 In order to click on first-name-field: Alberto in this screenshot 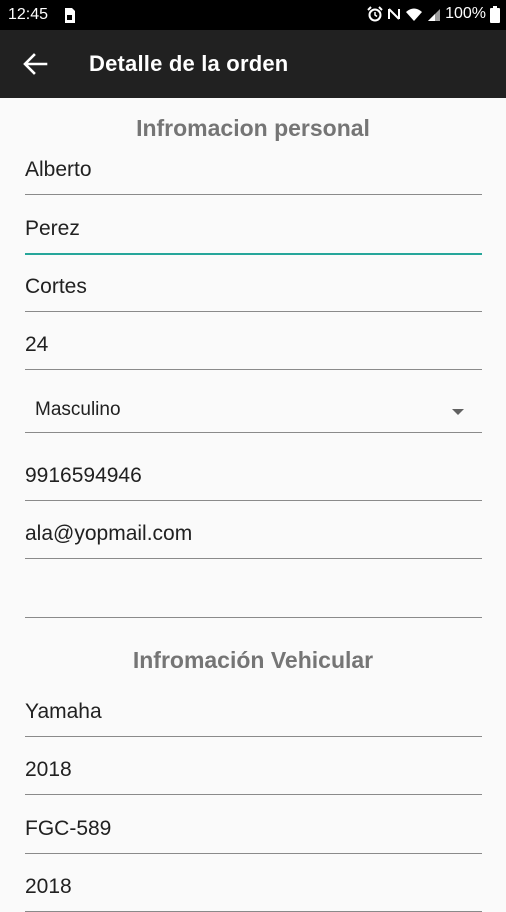, I will do `click(253, 172)`.